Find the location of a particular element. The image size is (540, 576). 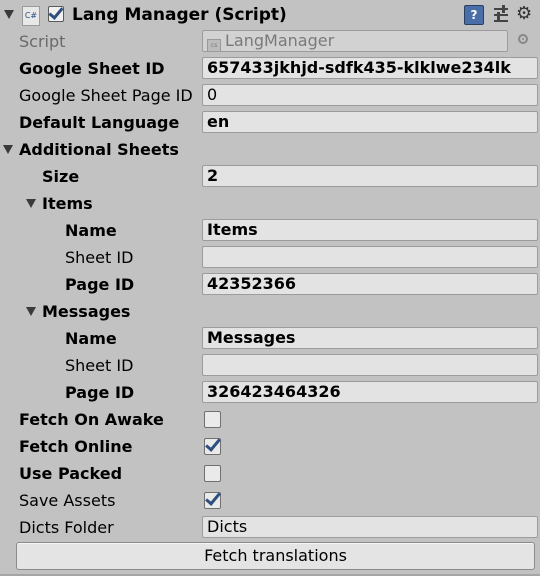

script-asset-icon: cs is located at coordinates (214, 45).